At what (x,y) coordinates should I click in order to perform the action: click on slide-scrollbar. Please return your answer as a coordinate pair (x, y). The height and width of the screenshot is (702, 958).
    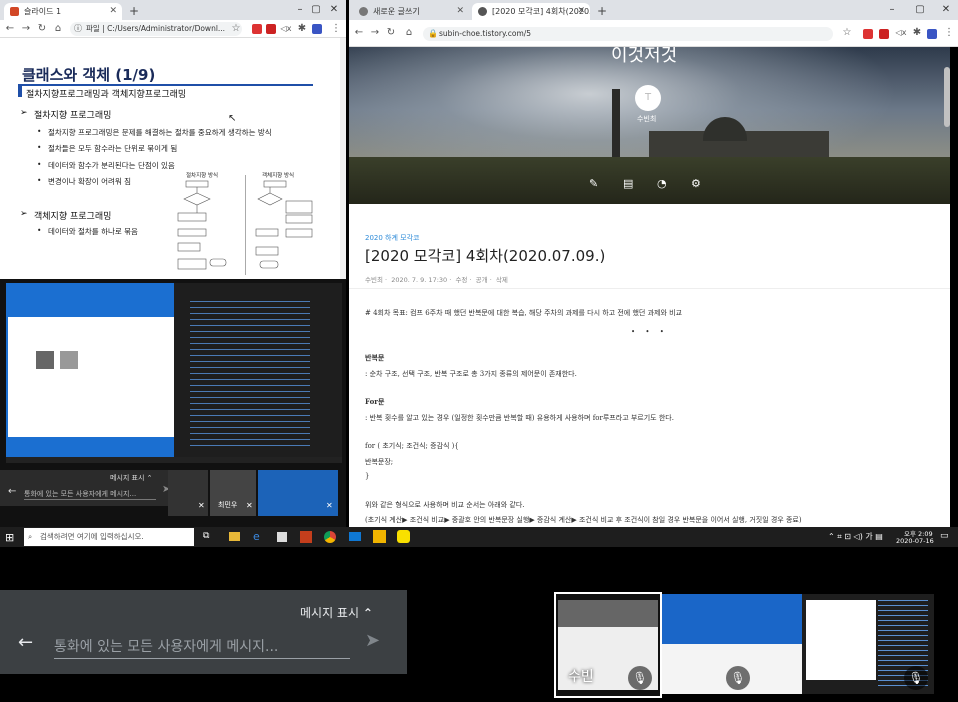
    Looking at the image, I should click on (343, 158).